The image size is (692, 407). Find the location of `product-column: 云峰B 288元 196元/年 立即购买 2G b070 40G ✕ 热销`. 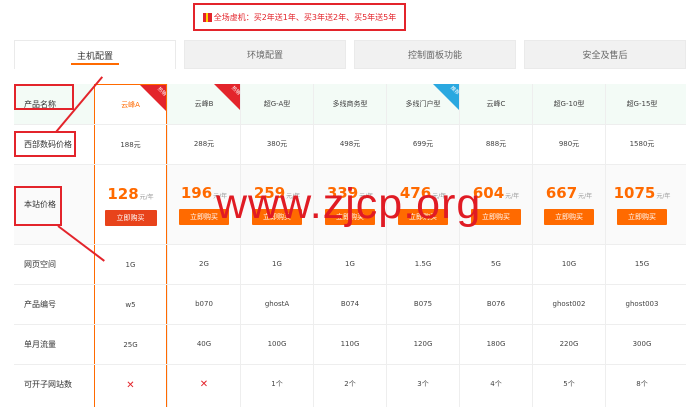

product-column: 云峰B 288元 196元/年 立即购买 2G b070 40G ✕ 热销 is located at coordinates (203, 245).